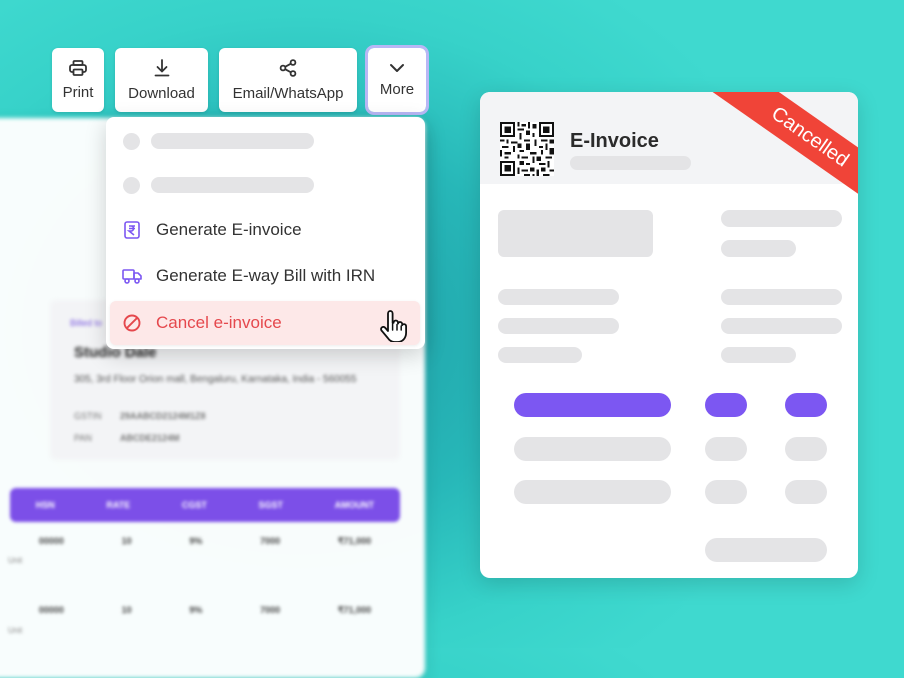  Describe the element at coordinates (132, 323) in the screenshot. I see `ban-icon` at that location.